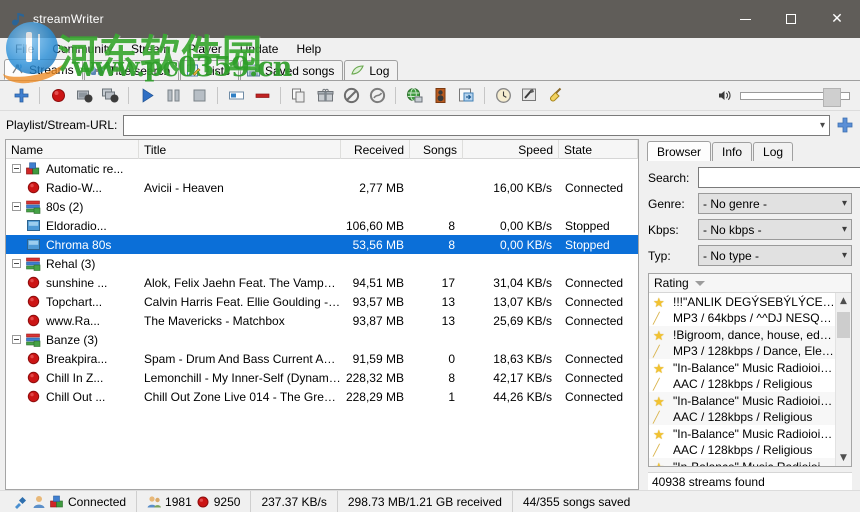 The width and height of the screenshot is (860, 512). I want to click on export-button, so click(466, 96).